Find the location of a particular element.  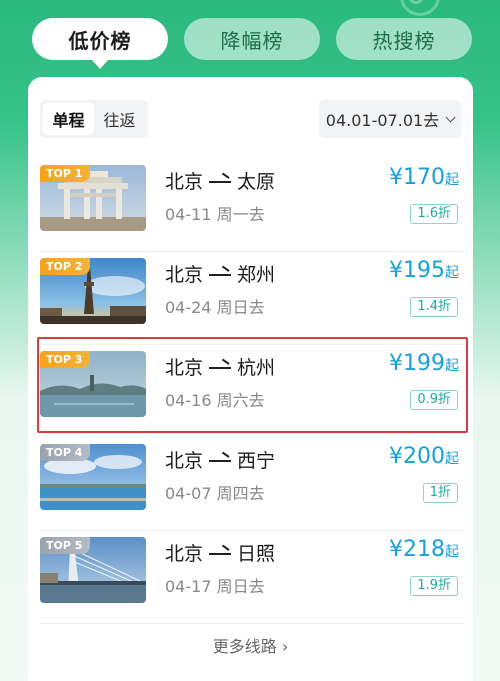

departure-date: 04-24 周日去 is located at coordinates (215, 307).